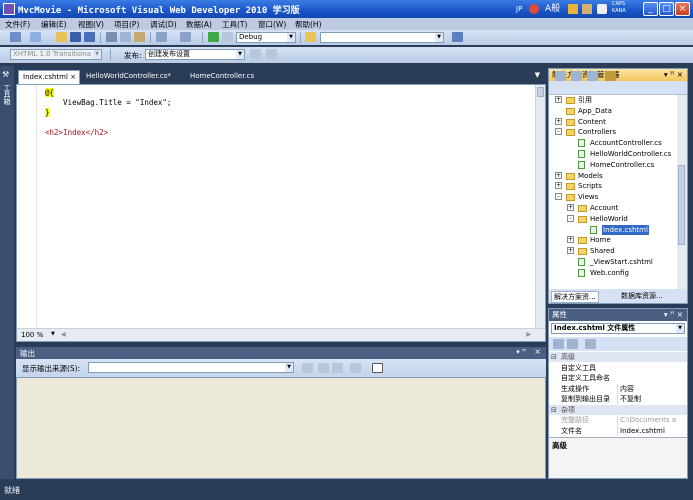  Describe the element at coordinates (521, 352) in the screenshot. I see `output-pin-icon: ▾ ꟸ` at that location.